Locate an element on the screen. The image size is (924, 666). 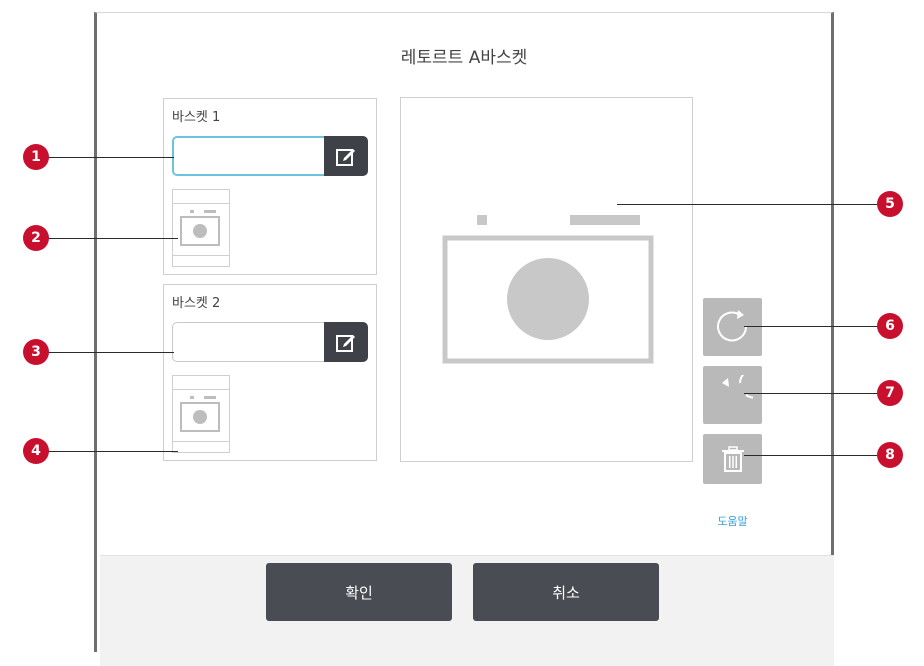
basket-2-thumbnail is located at coordinates (201, 414).